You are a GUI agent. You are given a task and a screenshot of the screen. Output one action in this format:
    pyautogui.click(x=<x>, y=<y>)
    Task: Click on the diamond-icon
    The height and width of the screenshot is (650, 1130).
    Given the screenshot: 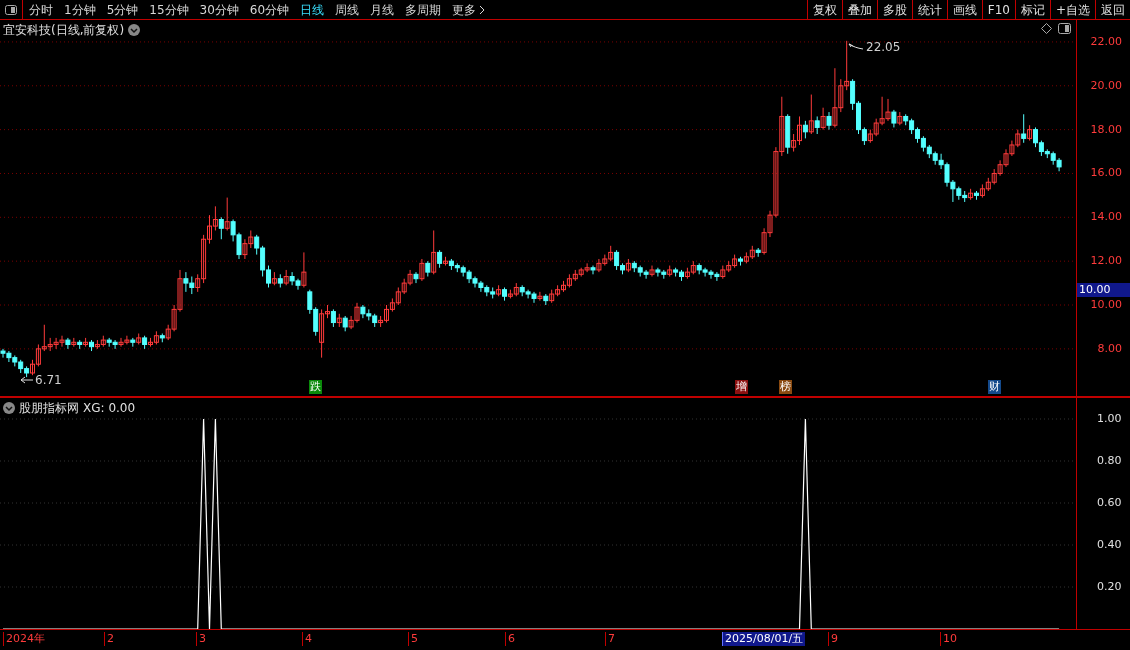 What is the action you would take?
    pyautogui.click(x=1046, y=28)
    